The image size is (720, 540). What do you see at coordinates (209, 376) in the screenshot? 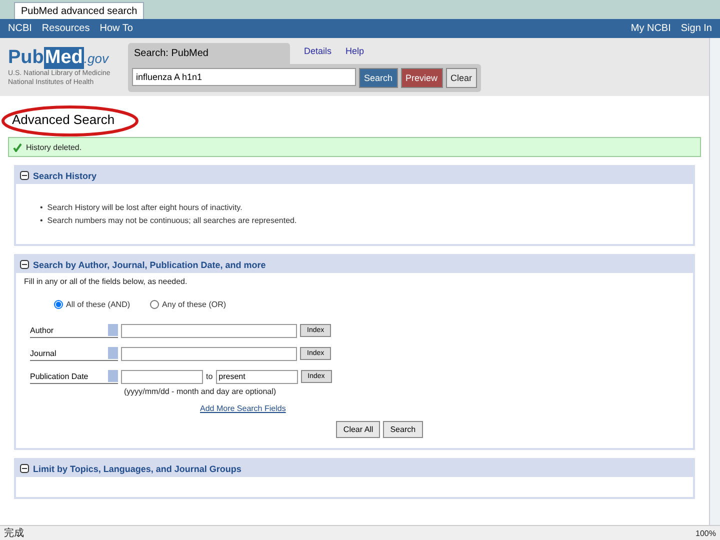
I see `range-label: to` at bounding box center [209, 376].